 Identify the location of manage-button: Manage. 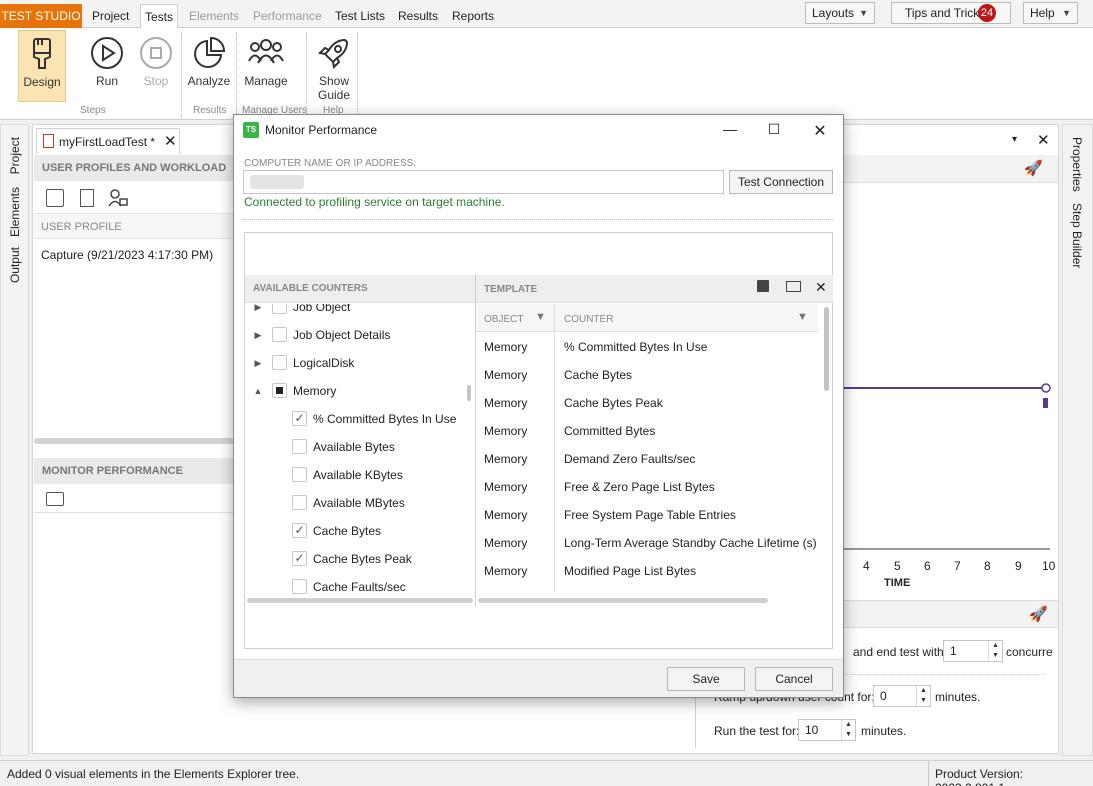
(266, 66).